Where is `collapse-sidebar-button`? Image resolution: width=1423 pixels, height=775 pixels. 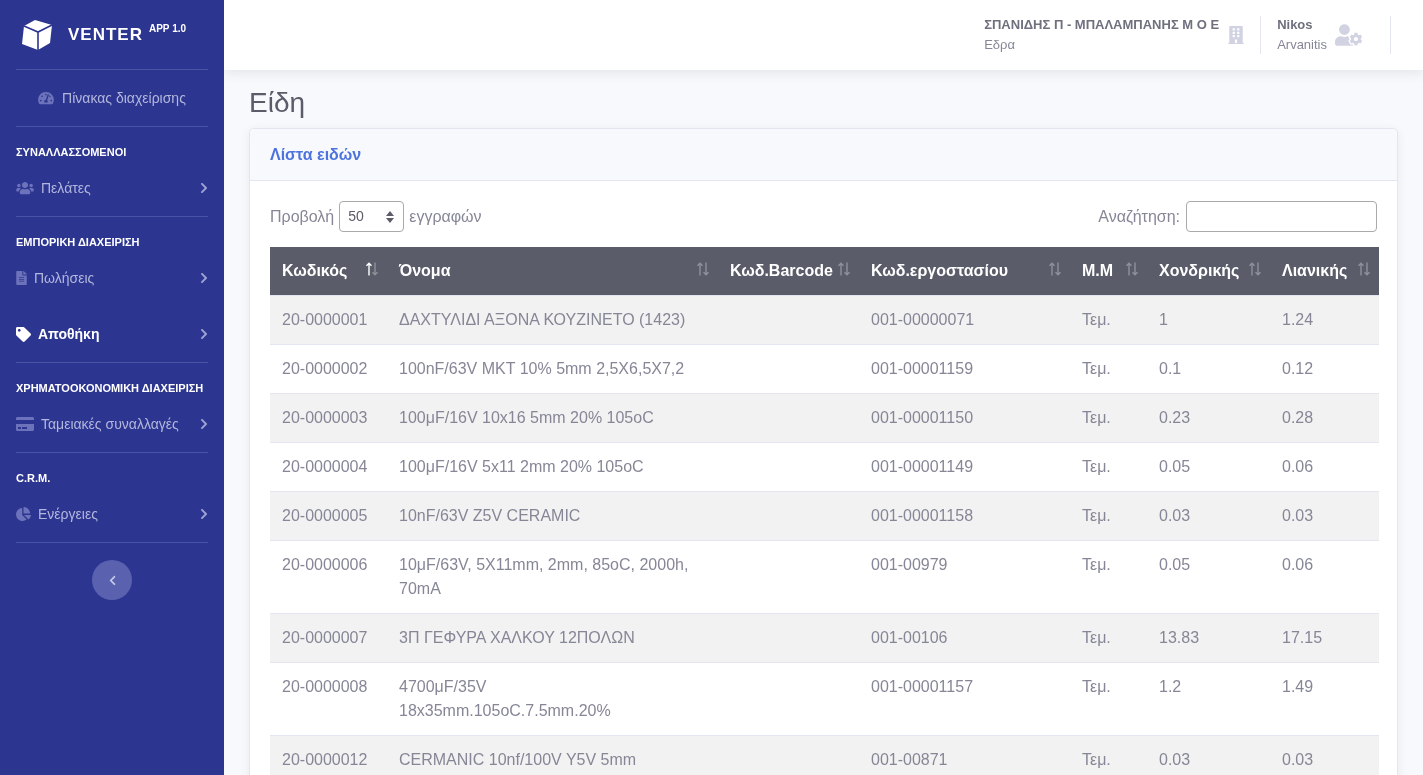 collapse-sidebar-button is located at coordinates (112, 580).